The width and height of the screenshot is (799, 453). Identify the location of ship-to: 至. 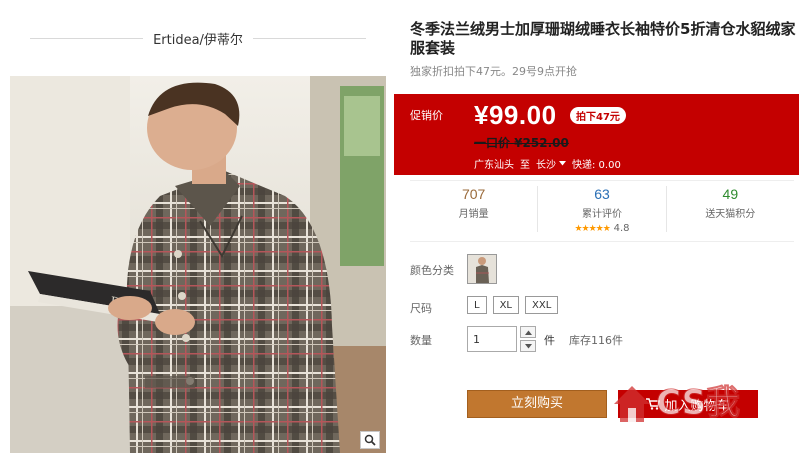
(525, 165).